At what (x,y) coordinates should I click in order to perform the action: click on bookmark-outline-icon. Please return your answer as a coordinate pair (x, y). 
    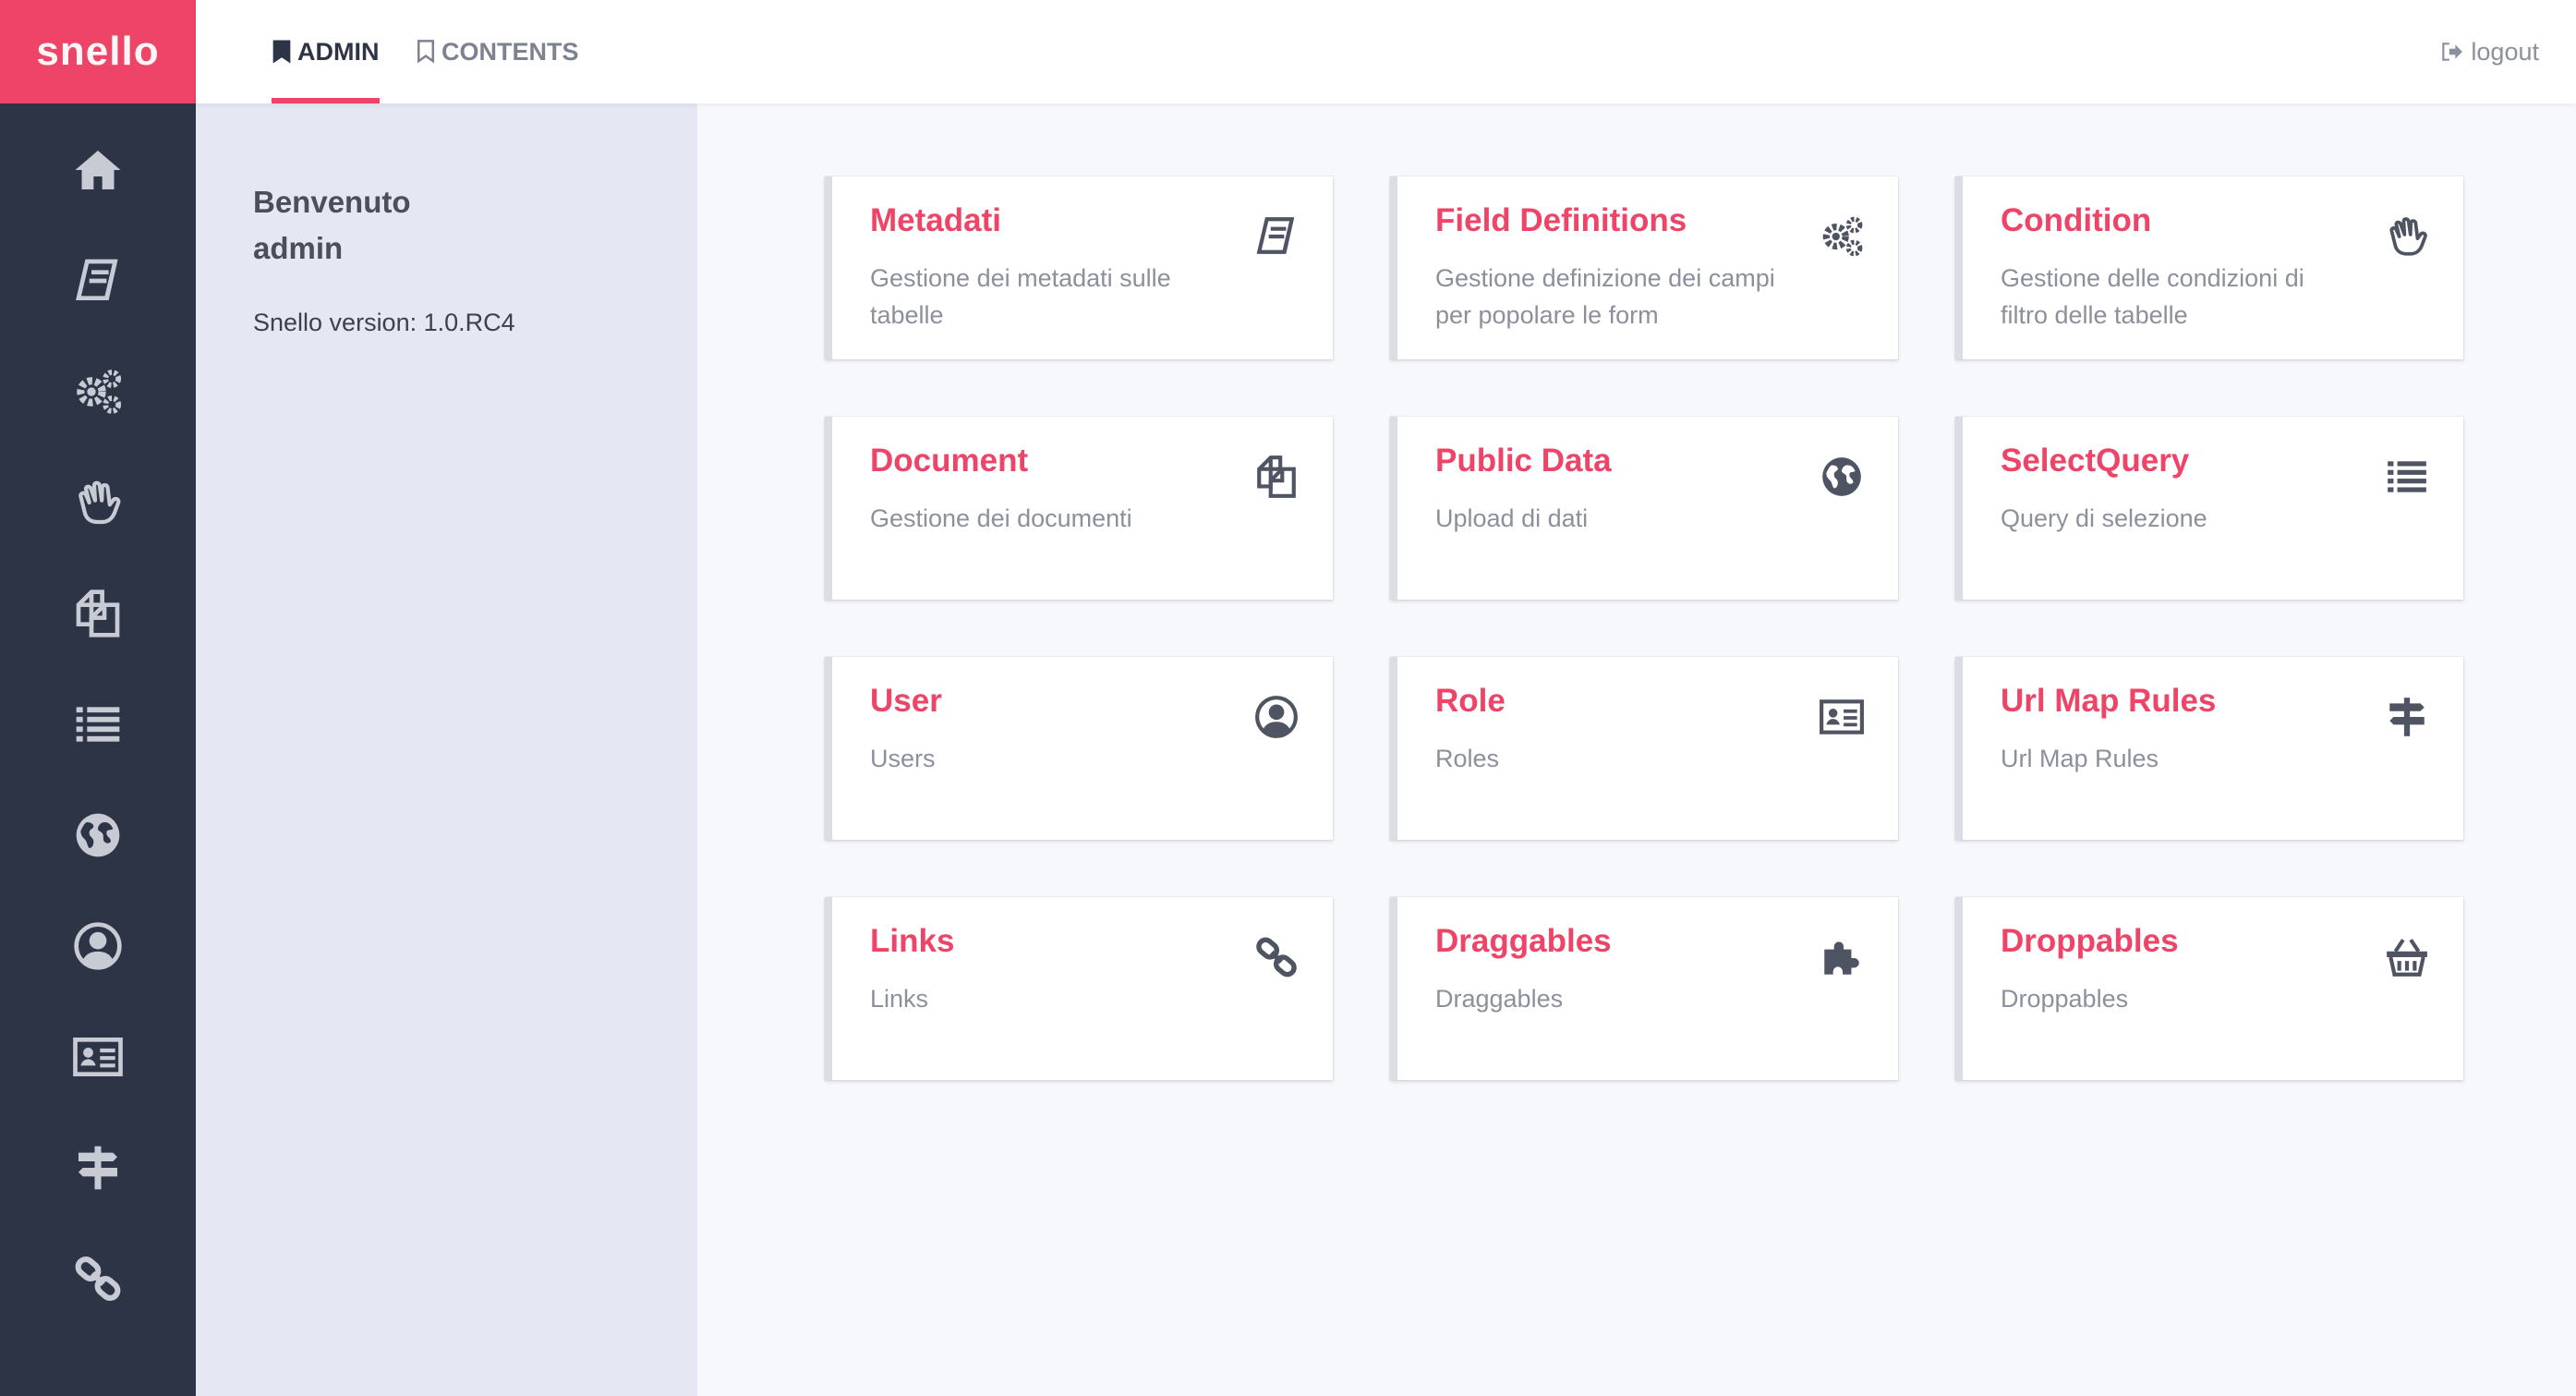
    Looking at the image, I should click on (426, 52).